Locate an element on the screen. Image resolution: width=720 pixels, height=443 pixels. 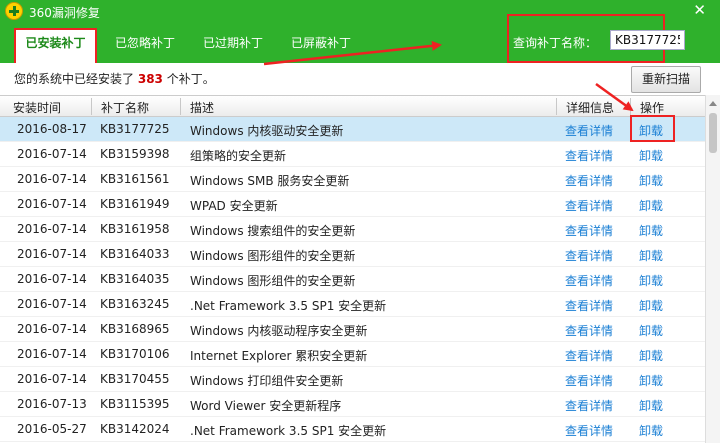
patch-description: Windows 打印组件安全更新 is located at coordinates (267, 381).